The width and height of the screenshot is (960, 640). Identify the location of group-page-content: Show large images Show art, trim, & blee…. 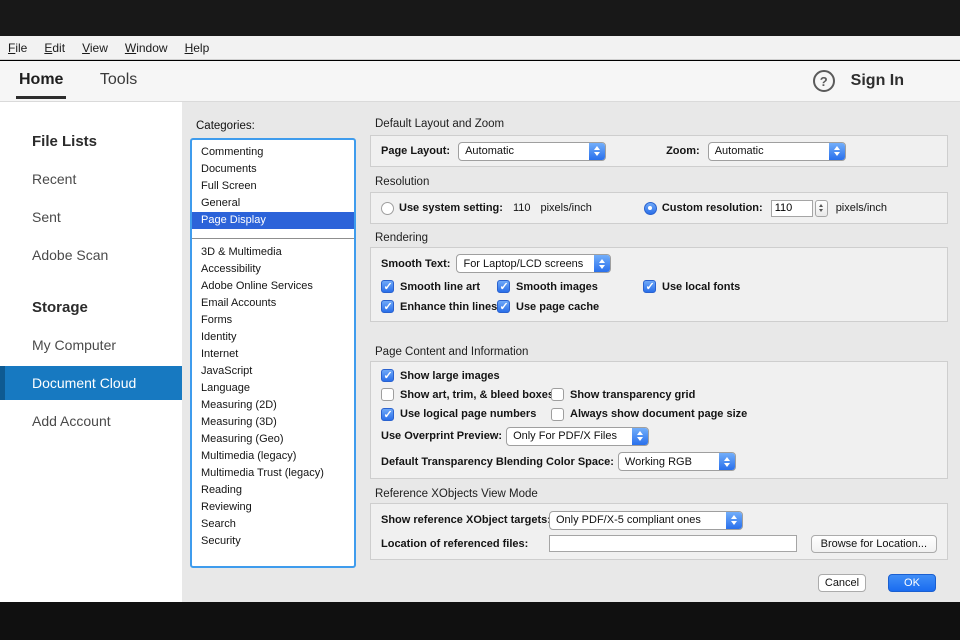
(659, 420).